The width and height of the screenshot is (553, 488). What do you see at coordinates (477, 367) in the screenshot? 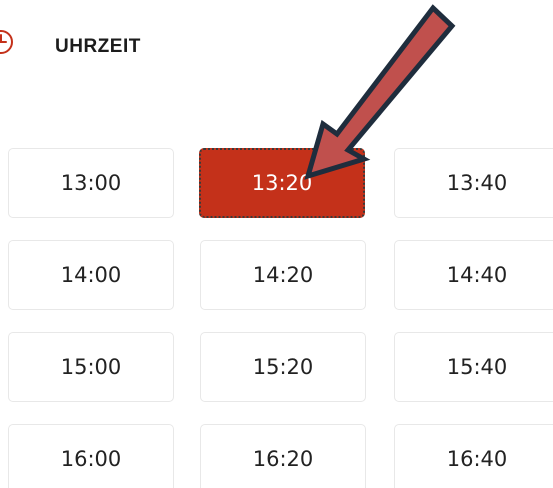
I see `time-slot-label: 15:40` at bounding box center [477, 367].